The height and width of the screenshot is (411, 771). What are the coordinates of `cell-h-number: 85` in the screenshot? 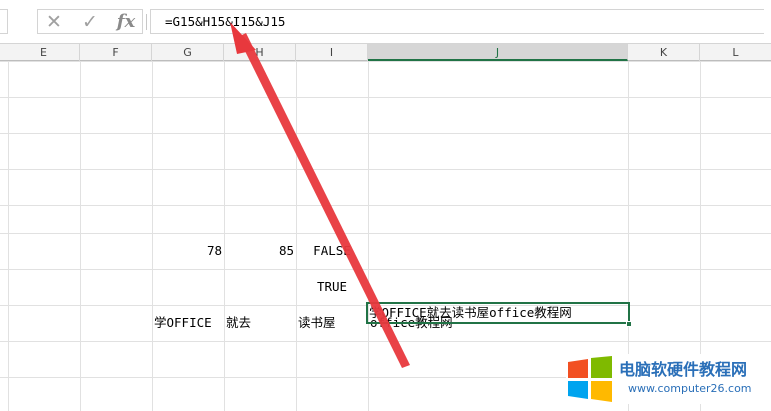 It's located at (259, 251).